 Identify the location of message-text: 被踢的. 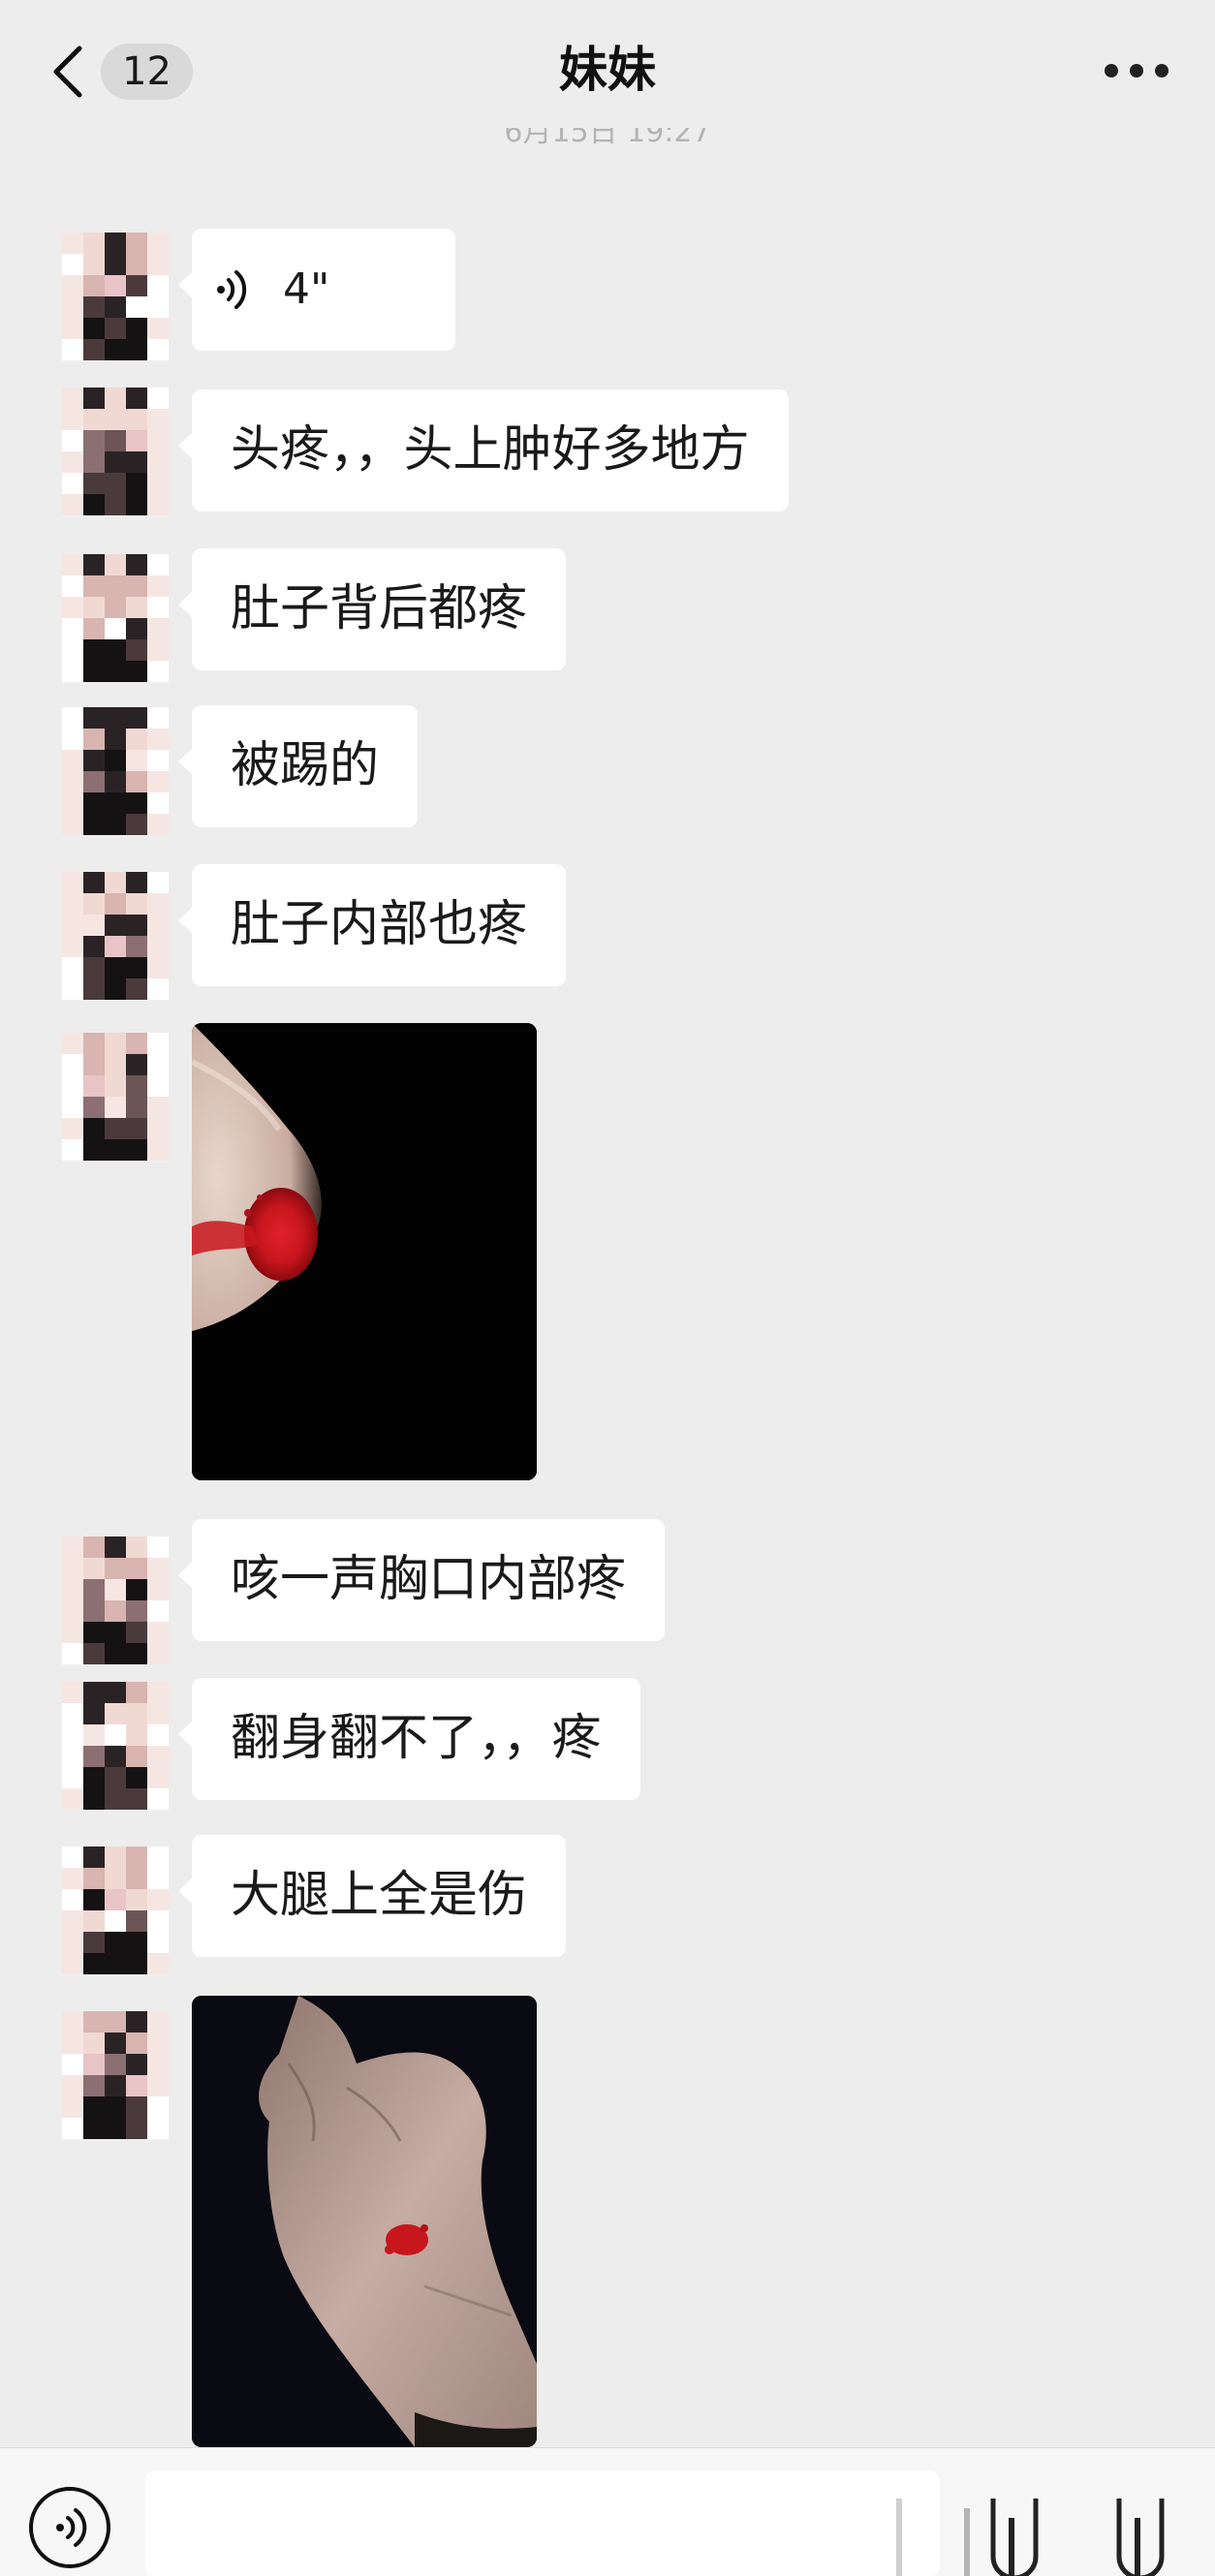
(305, 765).